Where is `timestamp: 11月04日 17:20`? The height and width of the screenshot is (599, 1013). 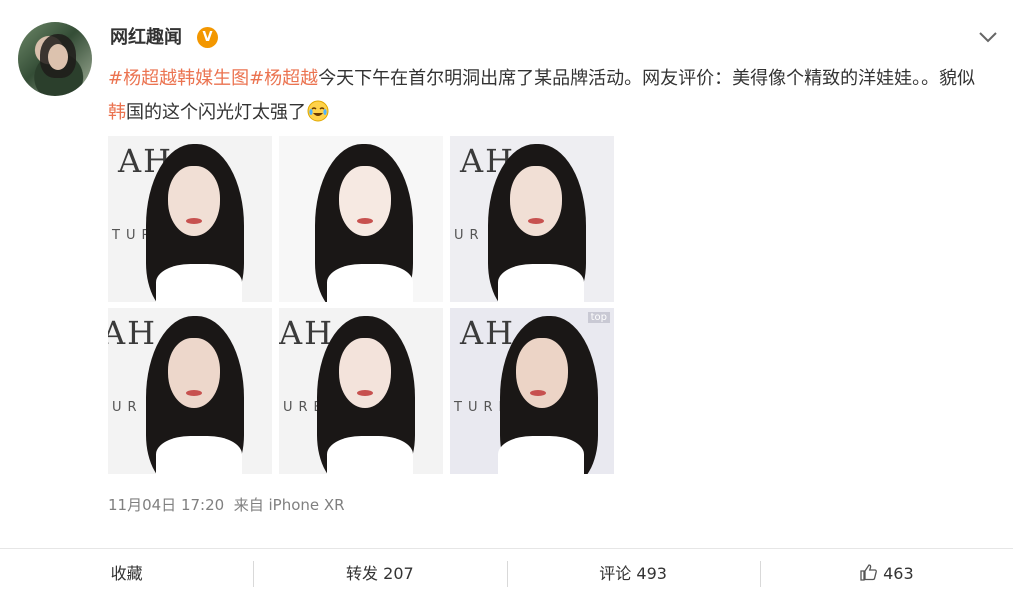 timestamp: 11月04日 17:20 is located at coordinates (166, 505).